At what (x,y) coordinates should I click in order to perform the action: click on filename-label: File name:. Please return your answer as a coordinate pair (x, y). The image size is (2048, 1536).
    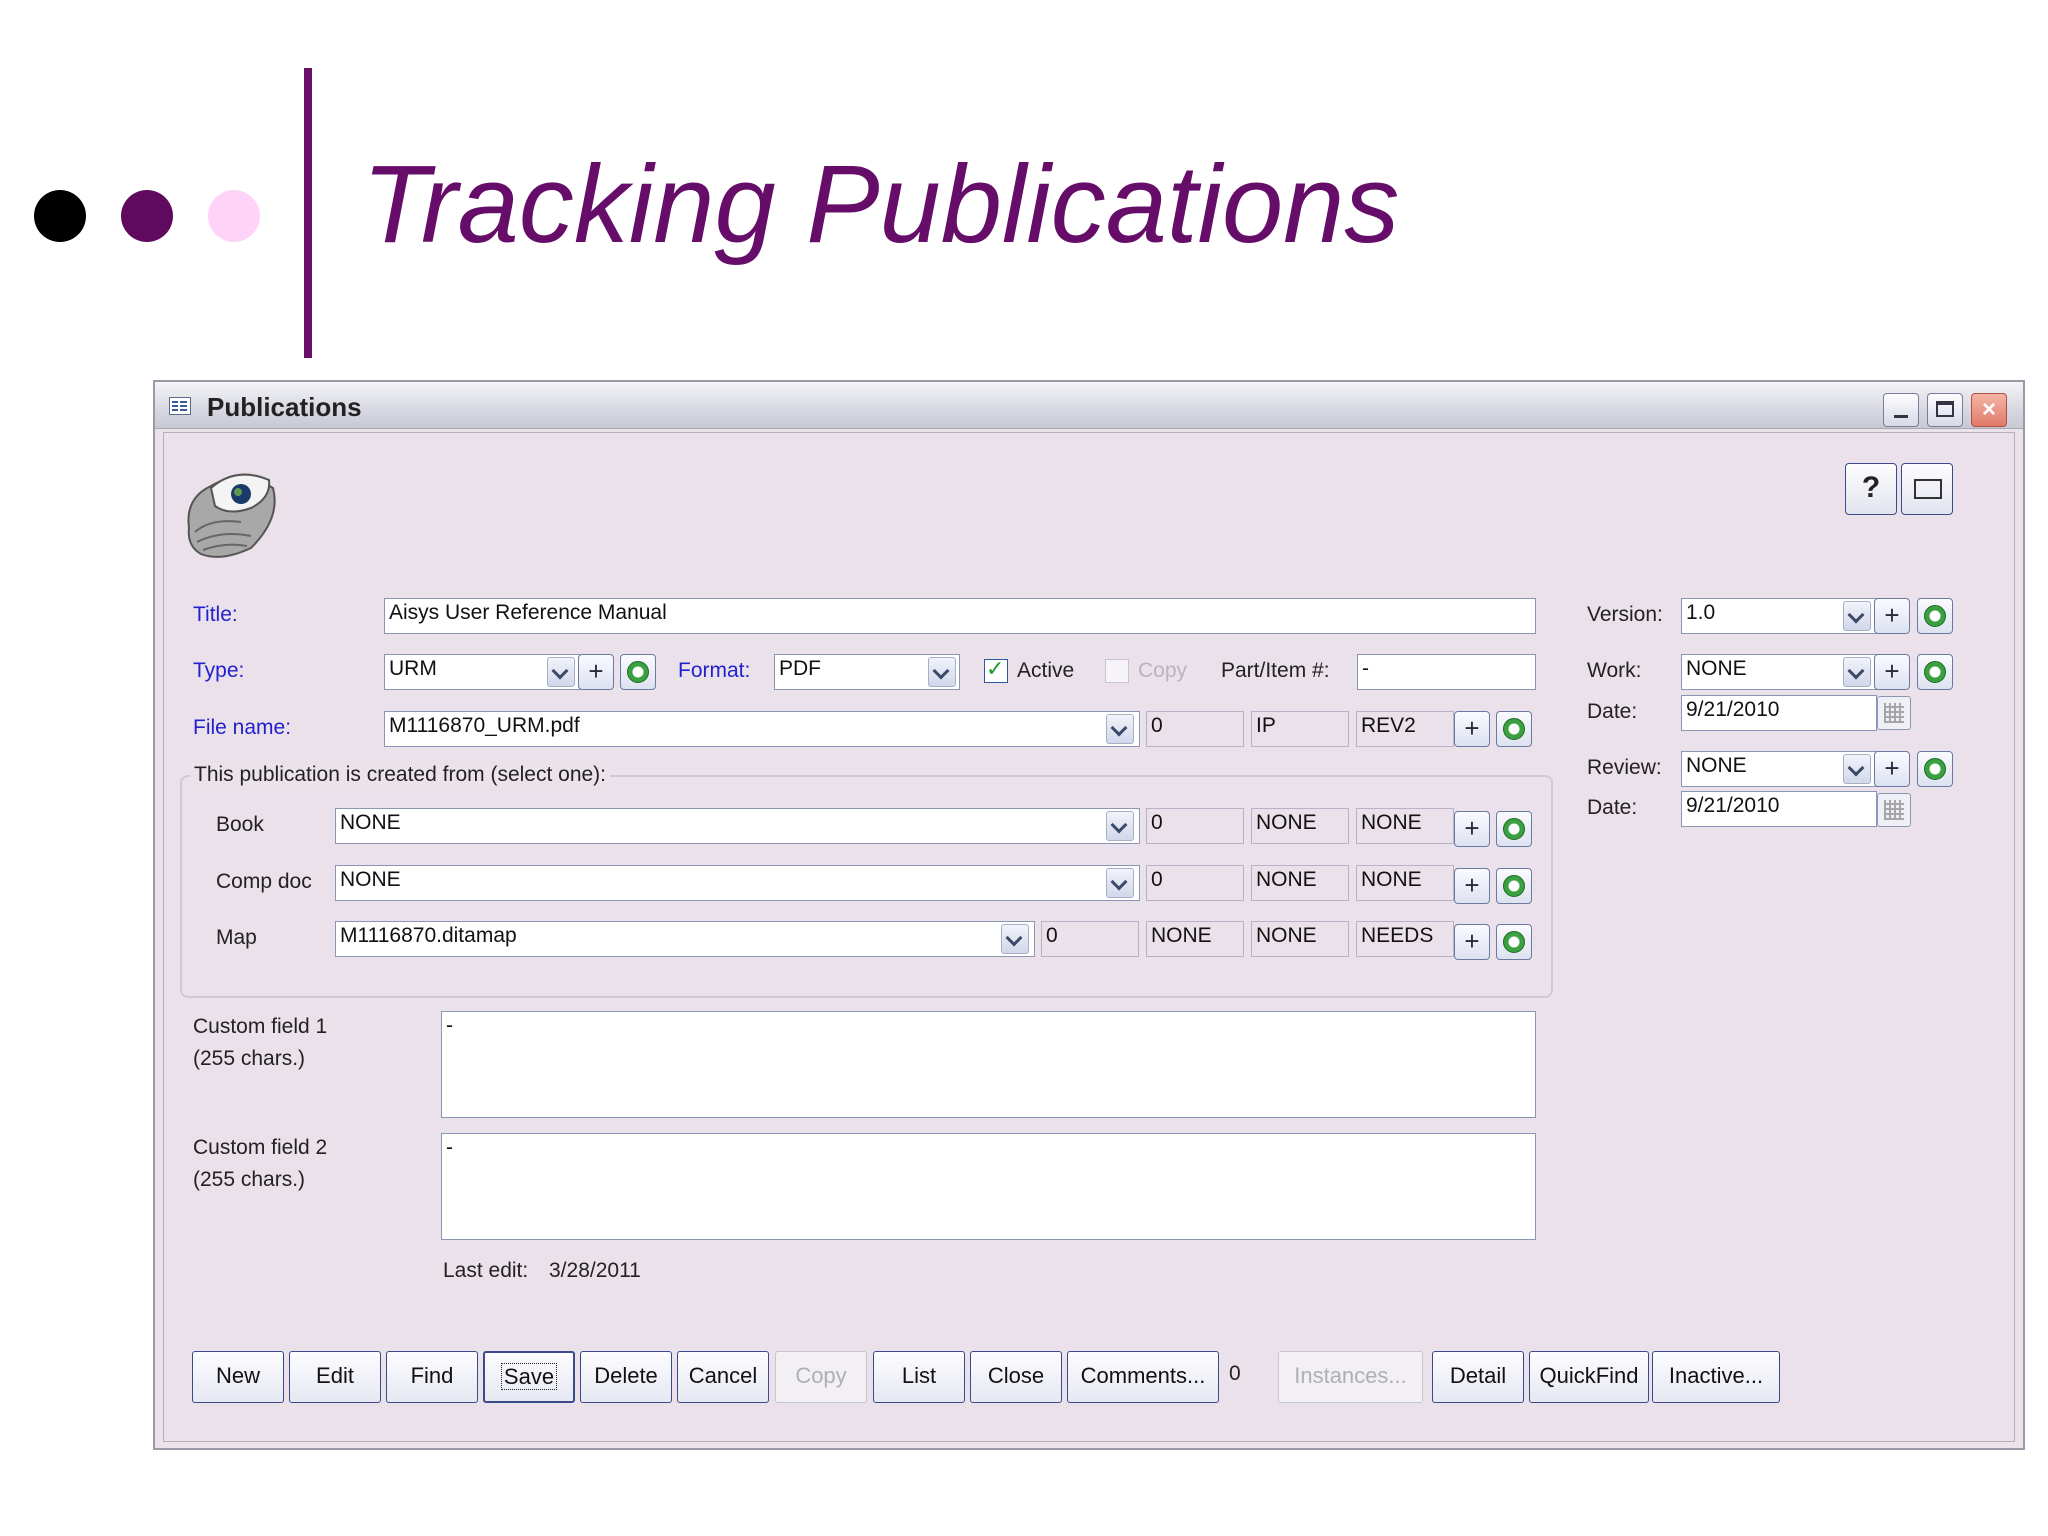
    Looking at the image, I should click on (242, 727).